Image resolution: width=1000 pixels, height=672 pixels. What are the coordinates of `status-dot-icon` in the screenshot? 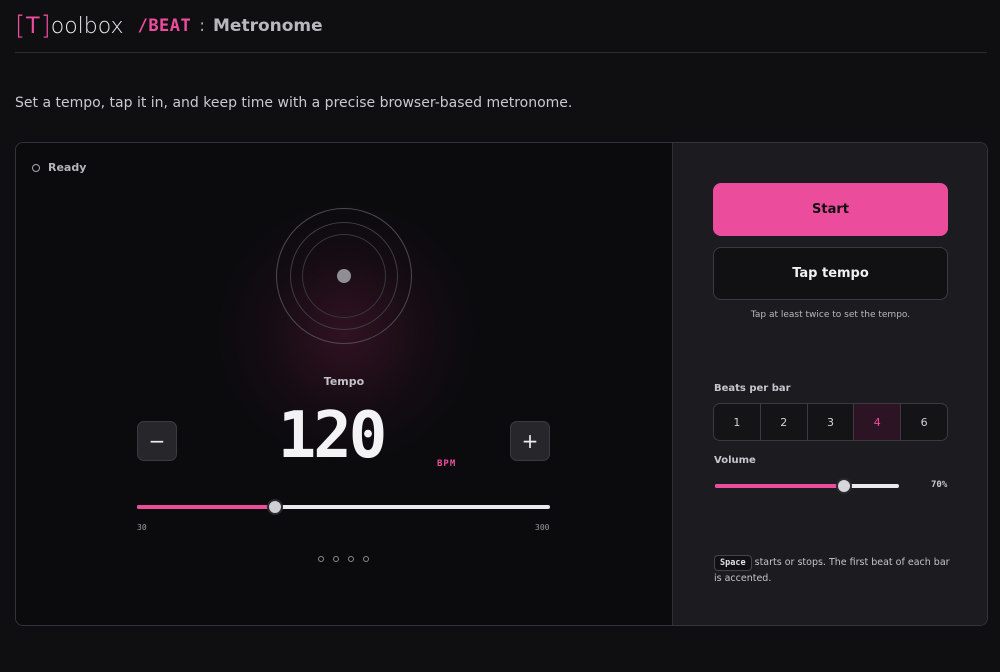 It's located at (36, 167).